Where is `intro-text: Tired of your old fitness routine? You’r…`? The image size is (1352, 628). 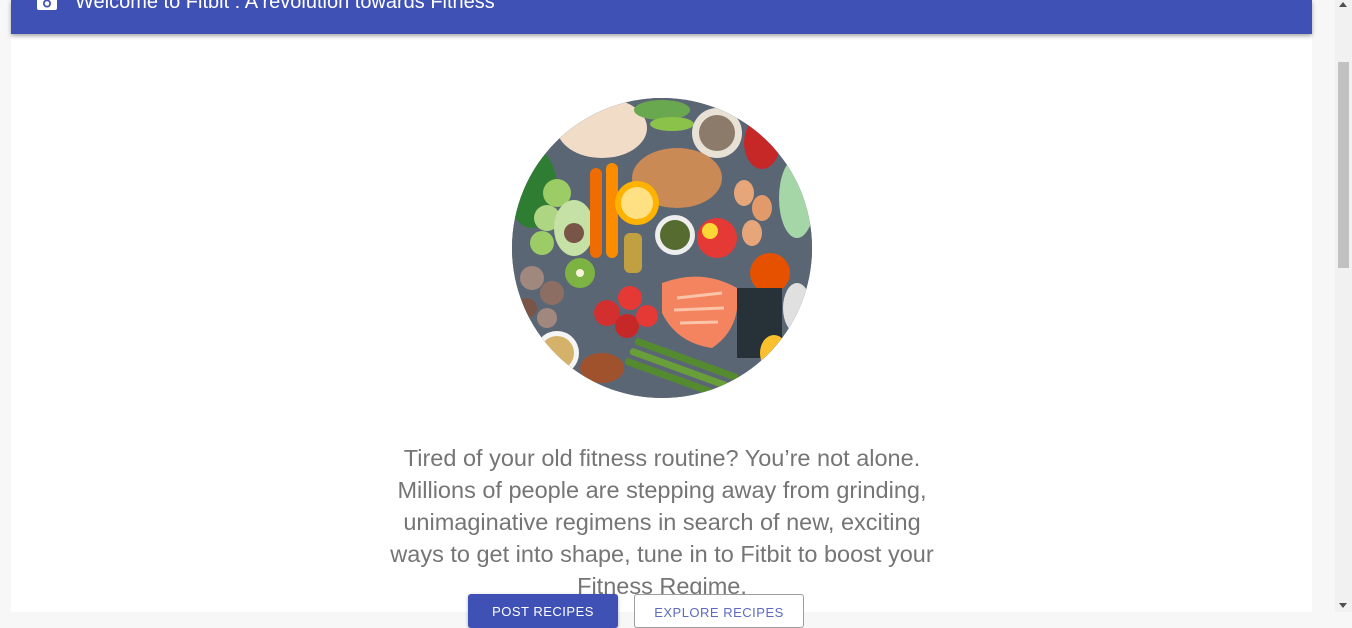
intro-text: Tired of your old fitness routine? You’r… is located at coordinates (662, 521).